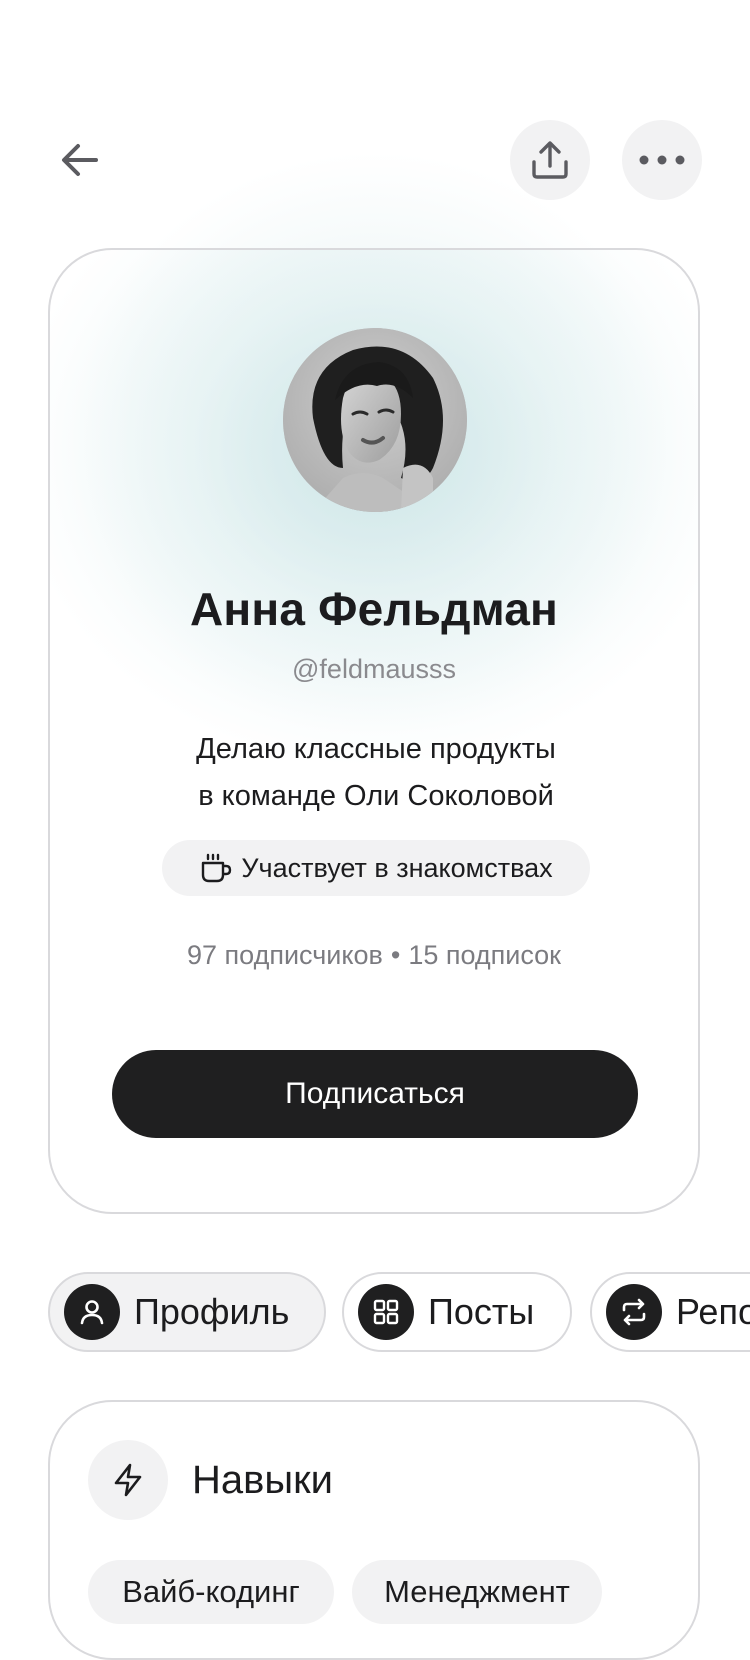 This screenshot has height=1660, width=750. Describe the element at coordinates (397, 867) in the screenshot. I see `dating-status-label: Участвует в знакомствах` at that location.